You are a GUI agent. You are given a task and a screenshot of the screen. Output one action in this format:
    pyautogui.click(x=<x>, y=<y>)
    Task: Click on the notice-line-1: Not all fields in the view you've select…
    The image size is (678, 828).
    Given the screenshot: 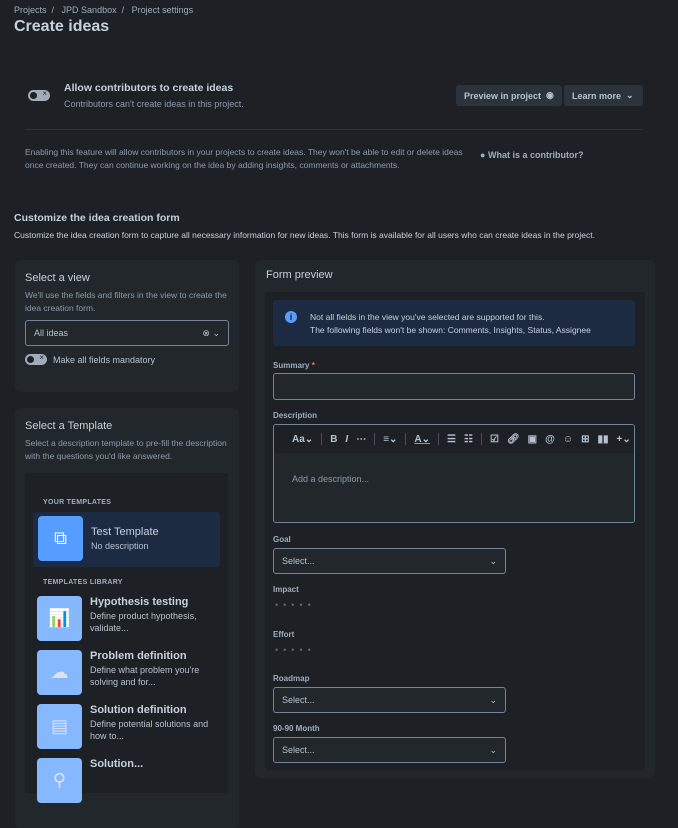 What is the action you would take?
    pyautogui.click(x=427, y=317)
    